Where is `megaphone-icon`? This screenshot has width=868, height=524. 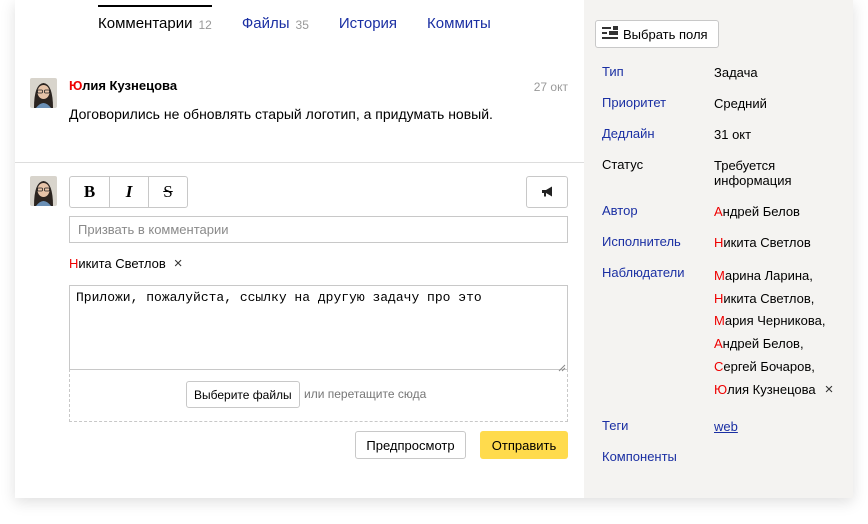
megaphone-icon is located at coordinates (547, 192).